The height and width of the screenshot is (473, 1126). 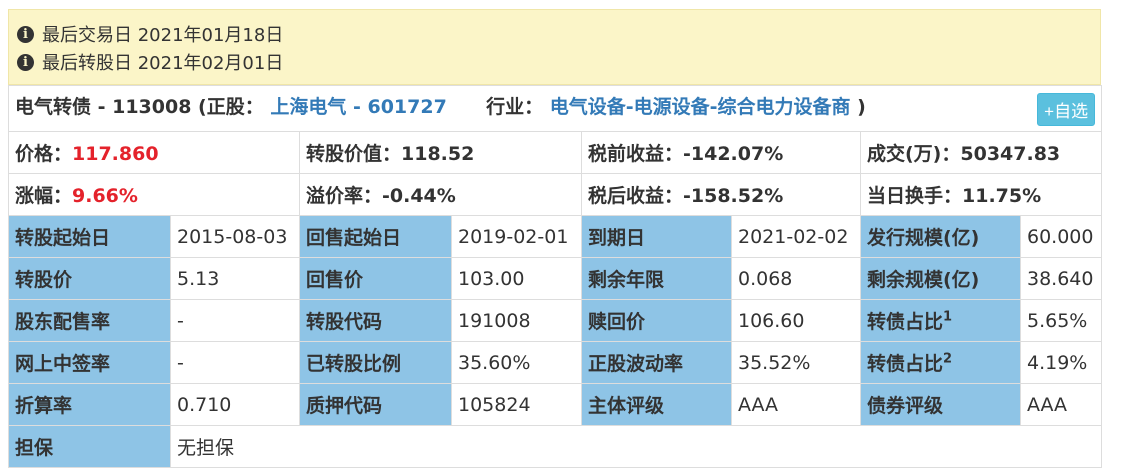 I want to click on detail-row: 担保 无担保, so click(x=555, y=446).